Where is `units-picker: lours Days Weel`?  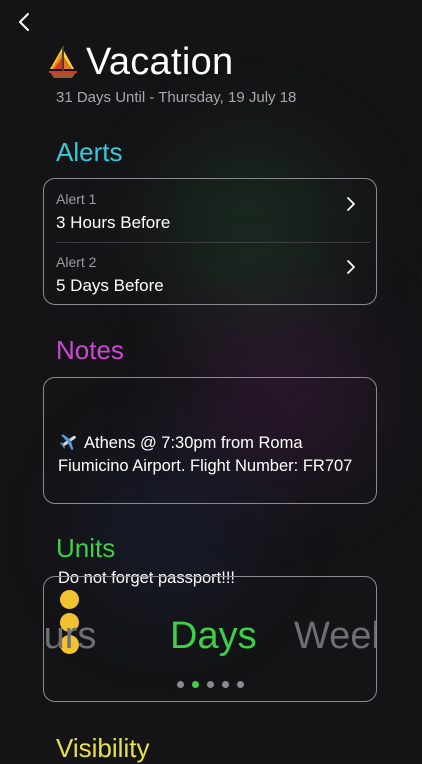 units-picker: lours Days Weel is located at coordinates (210, 639).